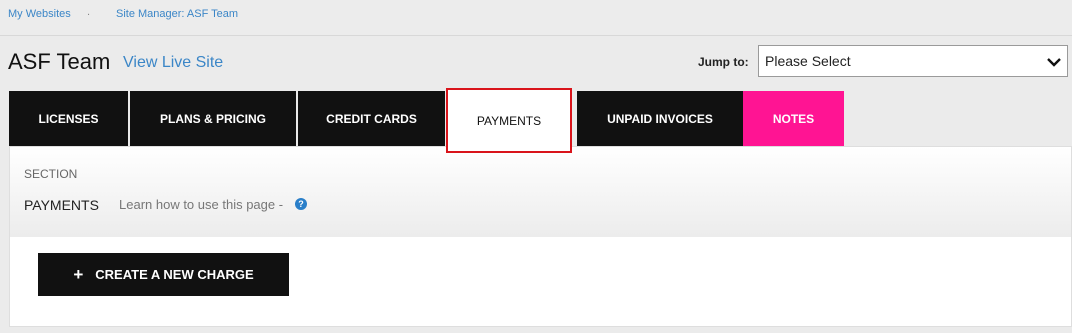 The image size is (1072, 333). I want to click on tab-notes: NOTES, so click(793, 118).